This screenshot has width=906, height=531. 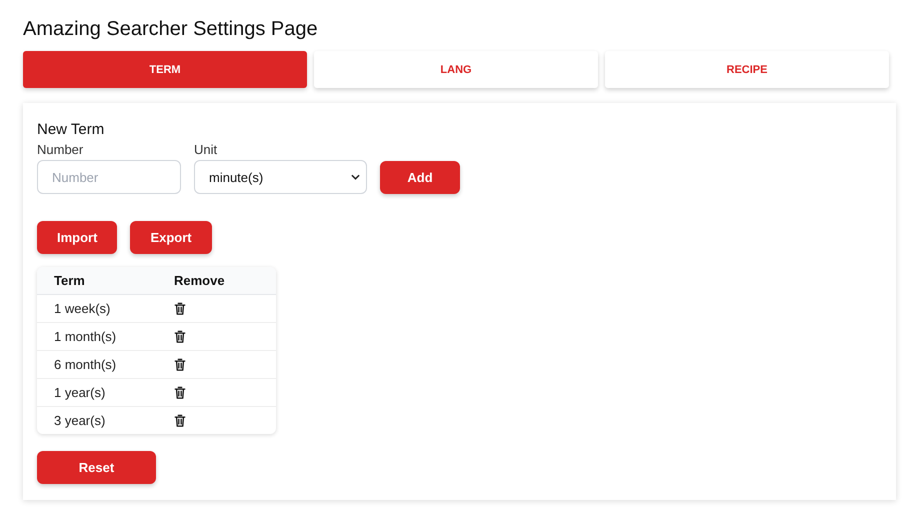 I want to click on table-cell-text: 1 year(s), so click(x=79, y=392).